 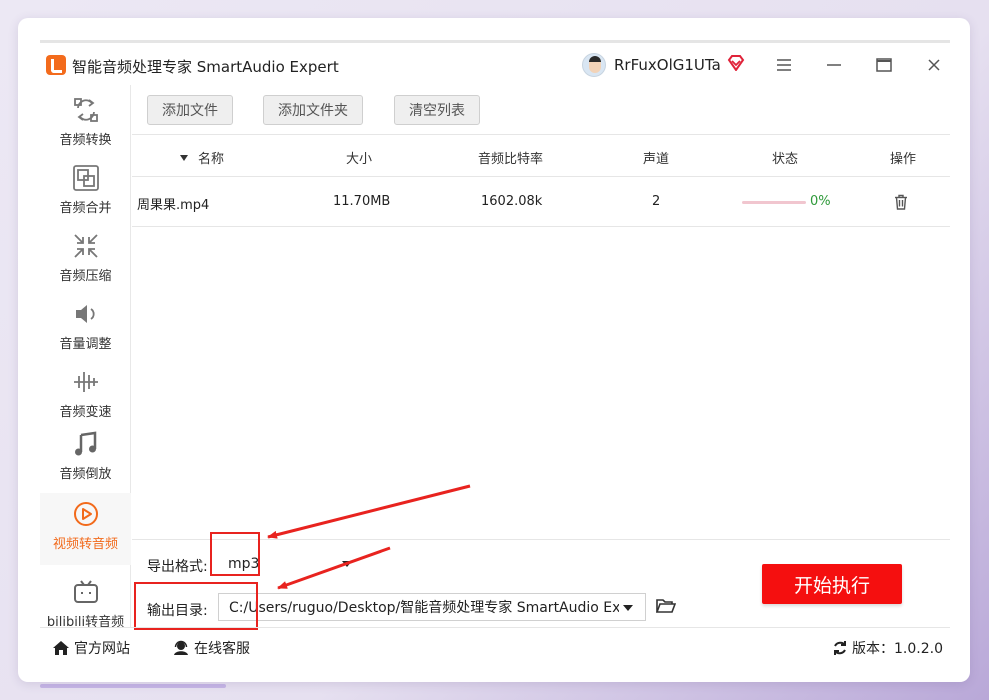 I want to click on trash-icon, so click(x=901, y=202).